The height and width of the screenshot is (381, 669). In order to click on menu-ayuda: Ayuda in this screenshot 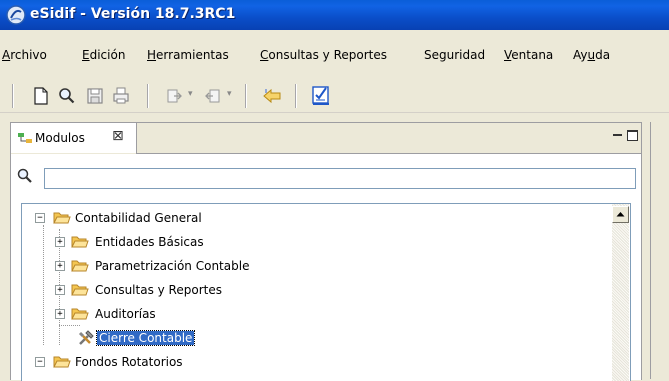, I will do `click(591, 55)`.